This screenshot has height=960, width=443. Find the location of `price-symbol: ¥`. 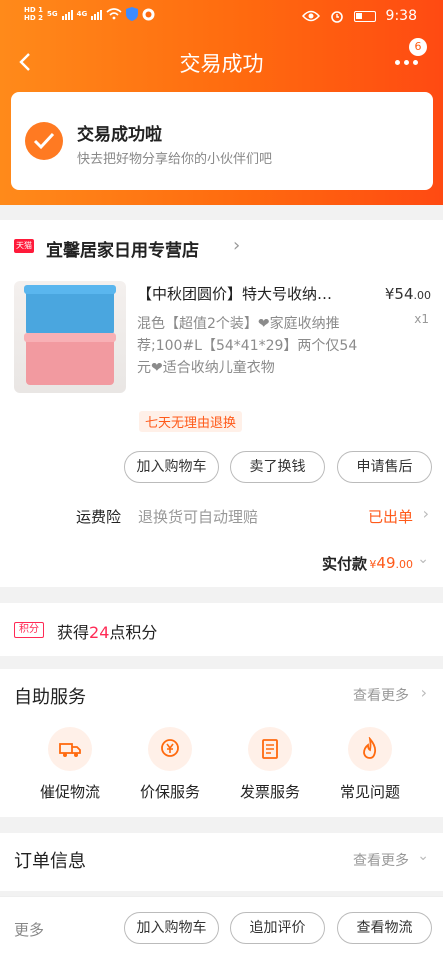

price-symbol: ¥ is located at coordinates (389, 294).